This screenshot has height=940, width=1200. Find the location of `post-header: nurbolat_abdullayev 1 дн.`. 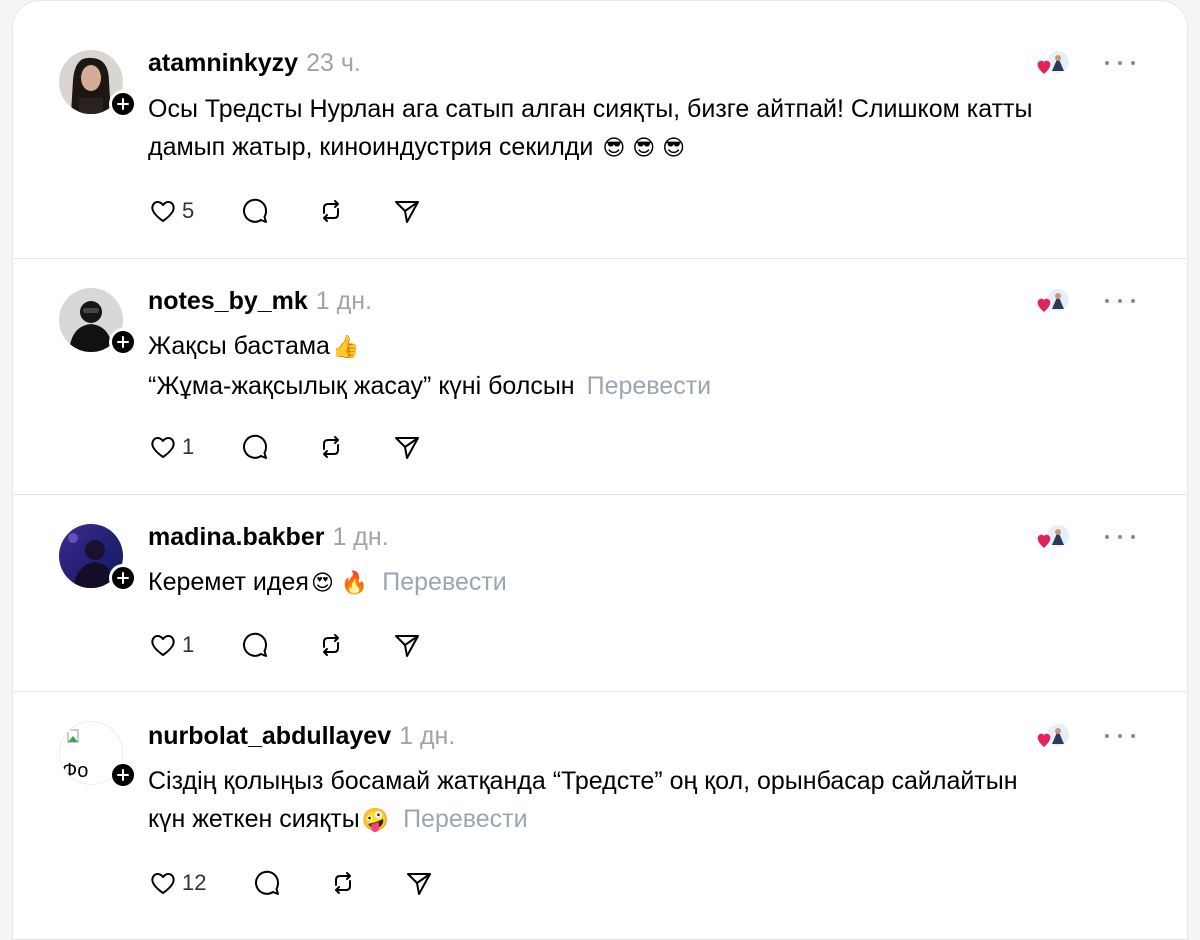

post-header: nurbolat_abdullayev 1 дн. is located at coordinates (301, 736).